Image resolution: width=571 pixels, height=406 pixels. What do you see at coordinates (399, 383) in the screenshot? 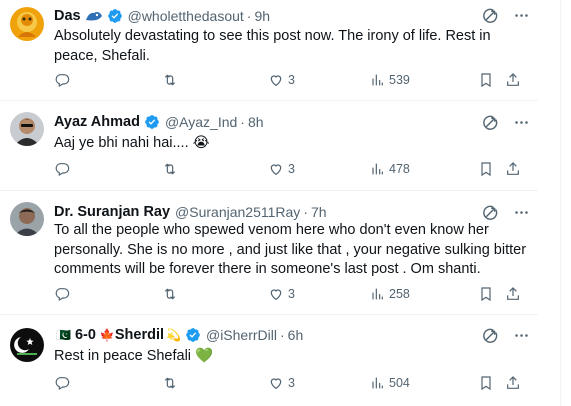
I see `views-count: 504` at bounding box center [399, 383].